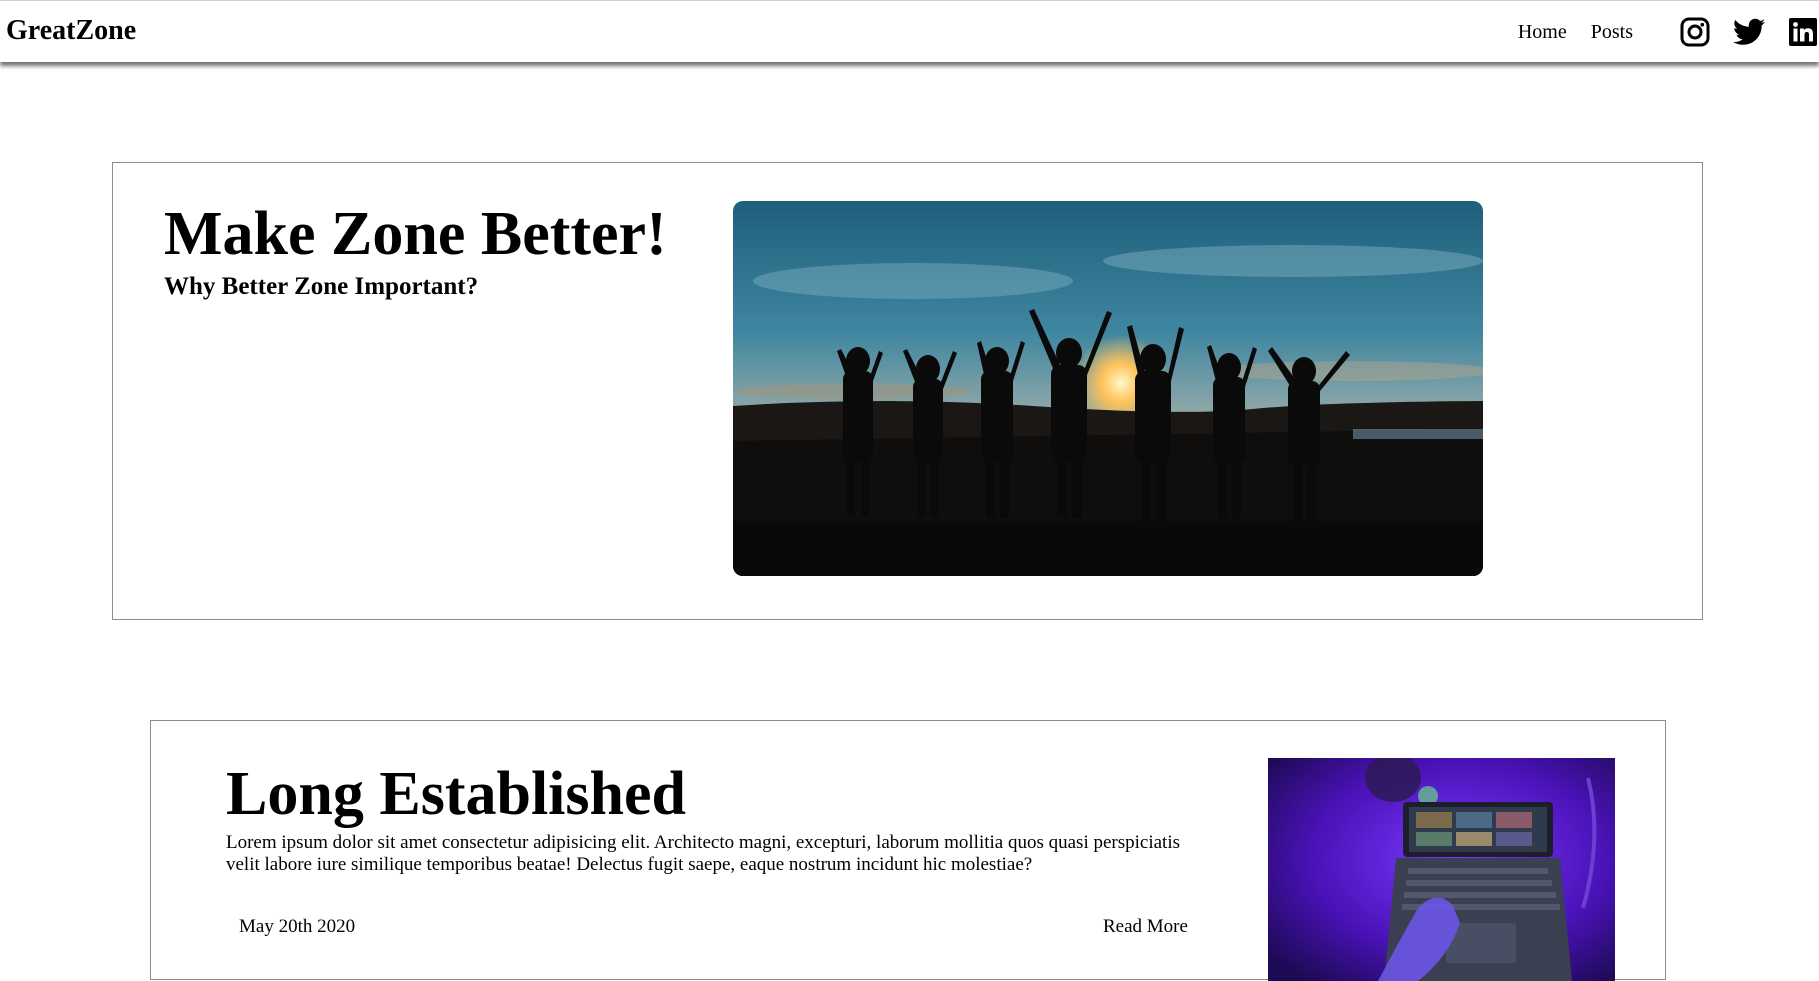  Describe the element at coordinates (1542, 32) in the screenshot. I see `nav-home-link: Home` at that location.